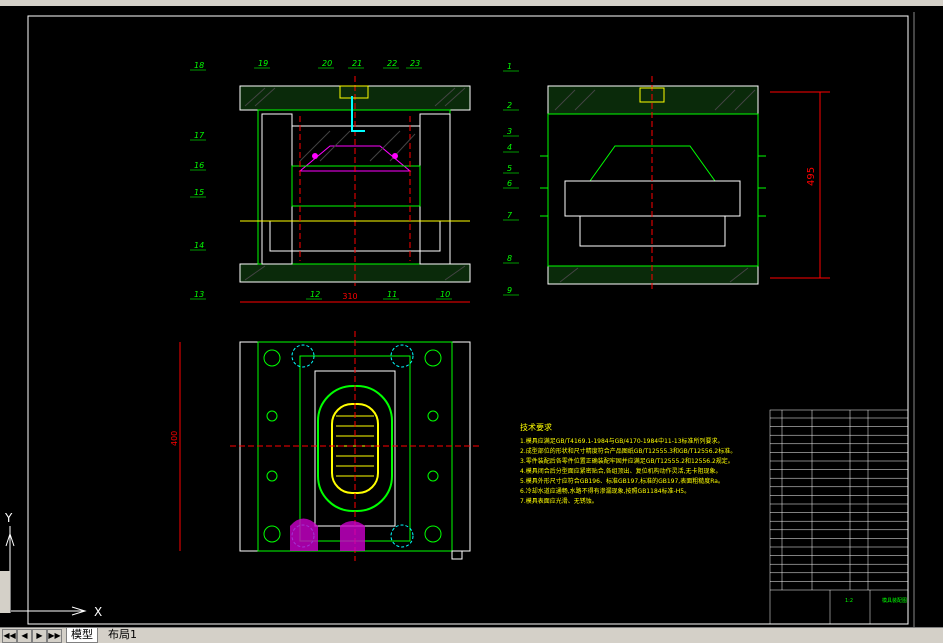  I want to click on plan-view: 310 400, so click(325, 426).